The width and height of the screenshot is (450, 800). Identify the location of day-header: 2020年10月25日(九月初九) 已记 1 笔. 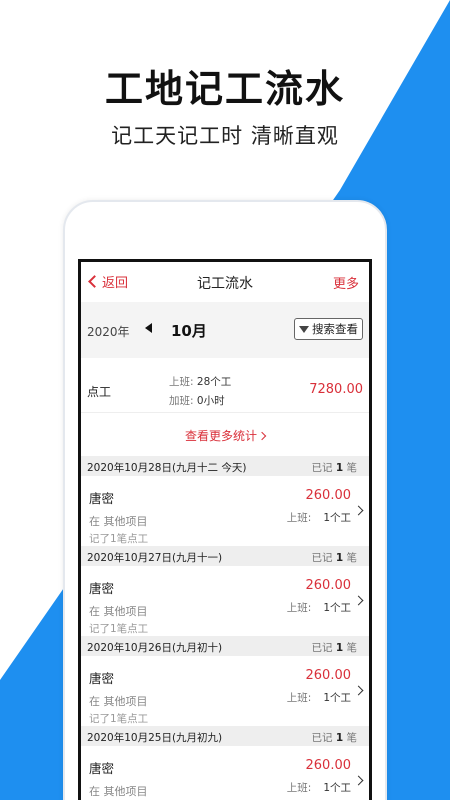
(225, 736).